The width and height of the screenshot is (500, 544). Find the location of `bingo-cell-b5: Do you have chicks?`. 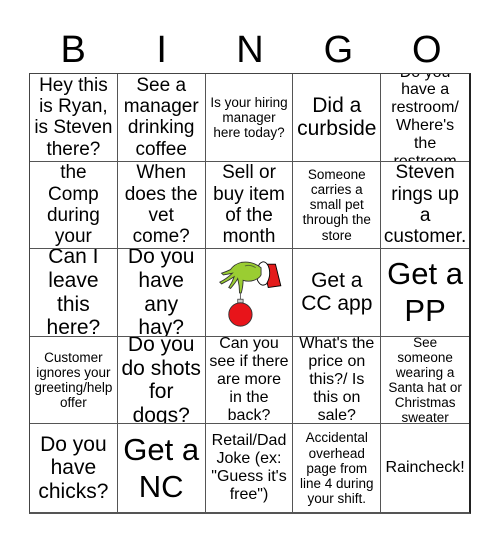

bingo-cell-b5: Do you have chicks? is located at coordinates (74, 468).